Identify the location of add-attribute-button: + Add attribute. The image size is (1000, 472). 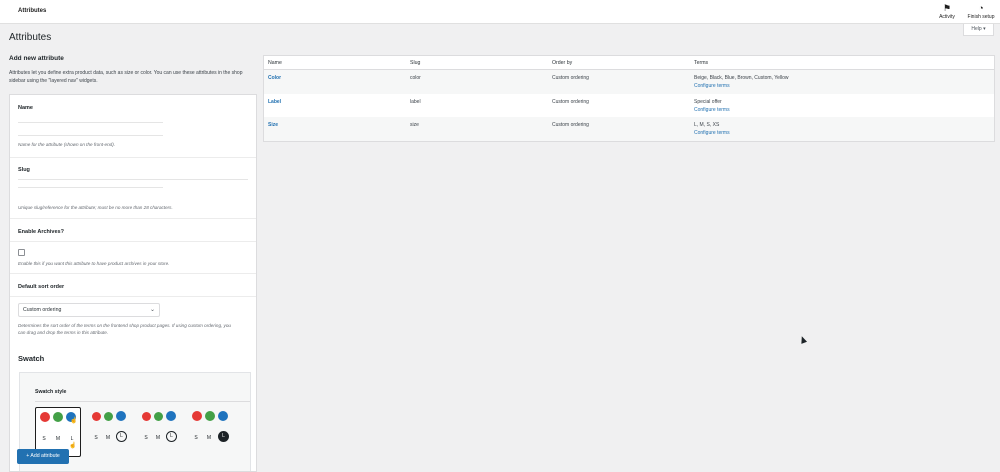
(43, 456).